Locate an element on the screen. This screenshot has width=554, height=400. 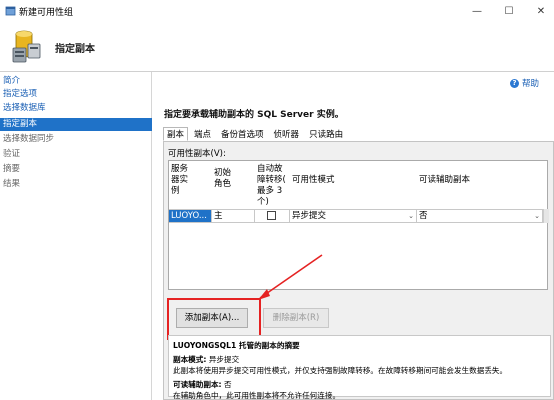
tab-replicas: 副本 is located at coordinates (176, 134).